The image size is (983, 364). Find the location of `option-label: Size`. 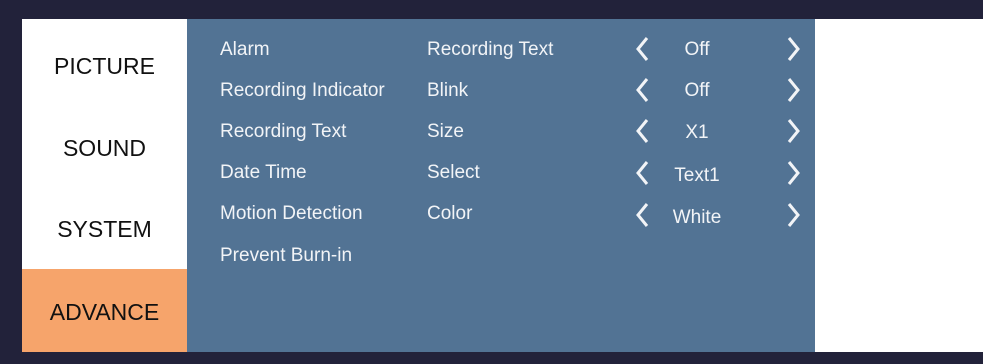

option-label: Size is located at coordinates (445, 131).